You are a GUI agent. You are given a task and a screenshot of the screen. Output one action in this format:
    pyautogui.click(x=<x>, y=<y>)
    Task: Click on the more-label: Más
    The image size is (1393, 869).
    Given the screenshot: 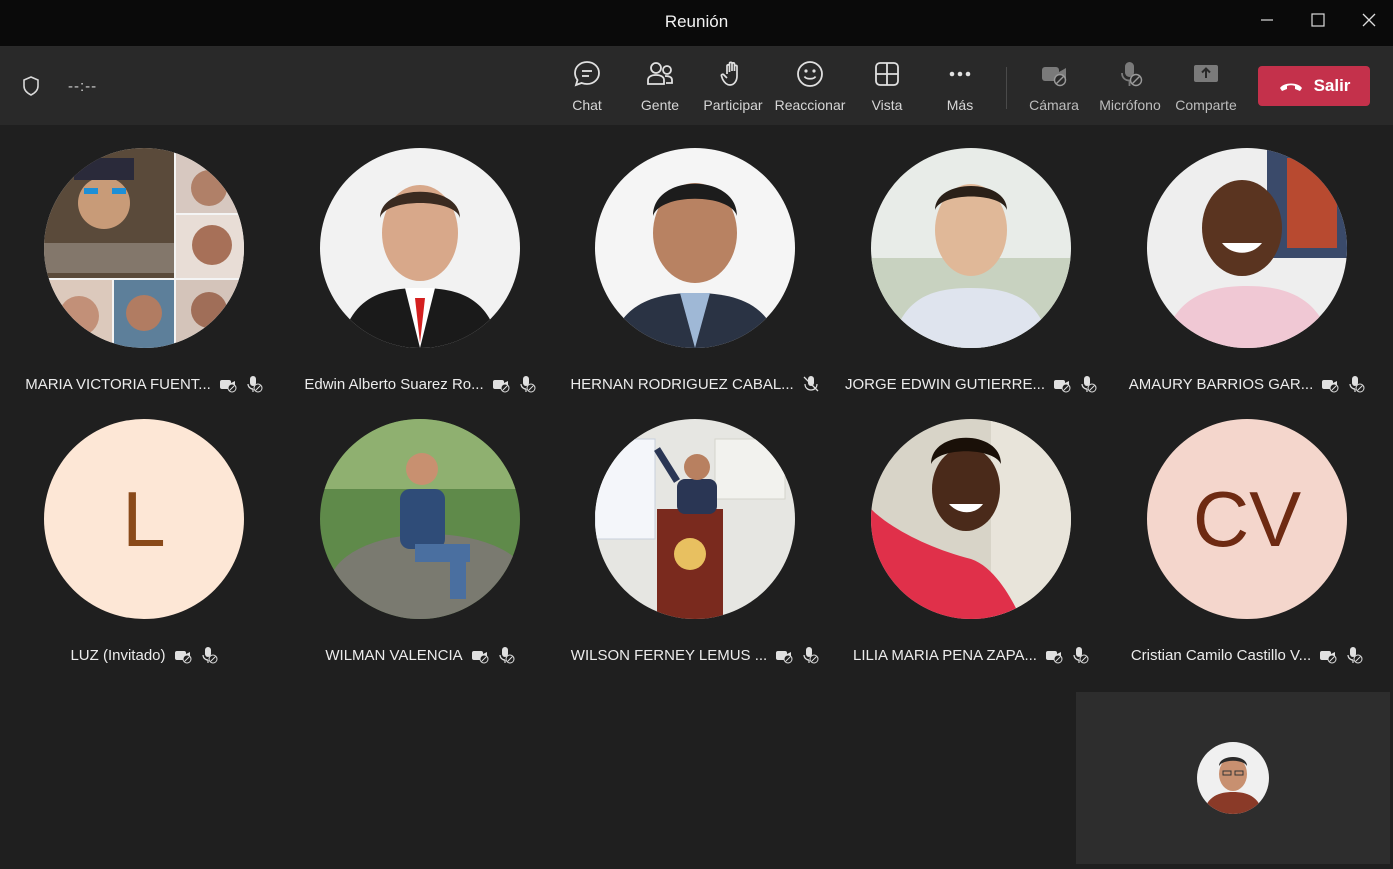 What is the action you would take?
    pyautogui.click(x=960, y=105)
    